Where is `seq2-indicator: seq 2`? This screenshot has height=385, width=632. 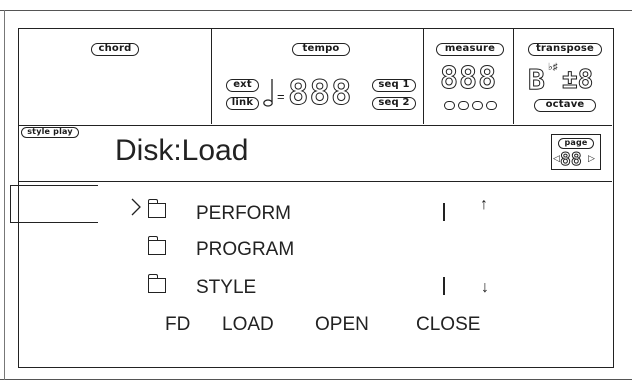
seq2-indicator: seq 2 is located at coordinates (394, 103).